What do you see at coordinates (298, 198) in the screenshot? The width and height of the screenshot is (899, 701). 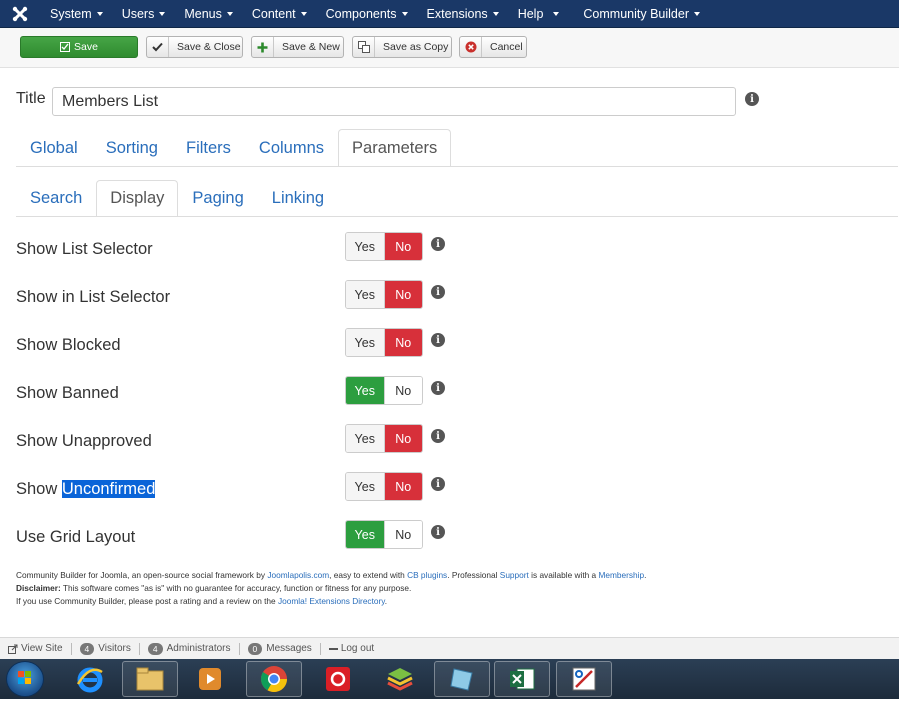 I see `tab-linking: Linking` at bounding box center [298, 198].